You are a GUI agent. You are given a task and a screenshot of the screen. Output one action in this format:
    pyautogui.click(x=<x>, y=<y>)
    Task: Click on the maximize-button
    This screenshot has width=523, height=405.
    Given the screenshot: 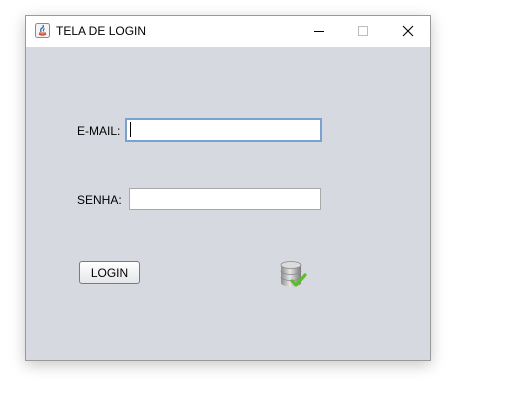 What is the action you would take?
    pyautogui.click(x=362, y=31)
    